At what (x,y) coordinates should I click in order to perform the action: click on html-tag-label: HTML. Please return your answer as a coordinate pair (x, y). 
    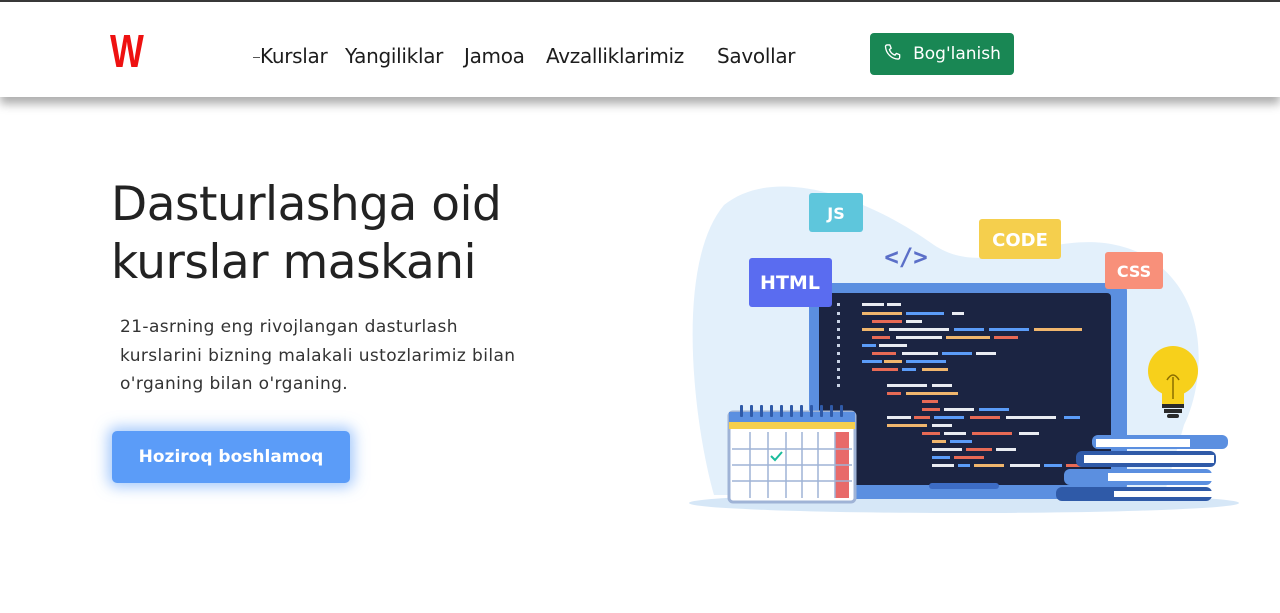
    Looking at the image, I should click on (790, 283).